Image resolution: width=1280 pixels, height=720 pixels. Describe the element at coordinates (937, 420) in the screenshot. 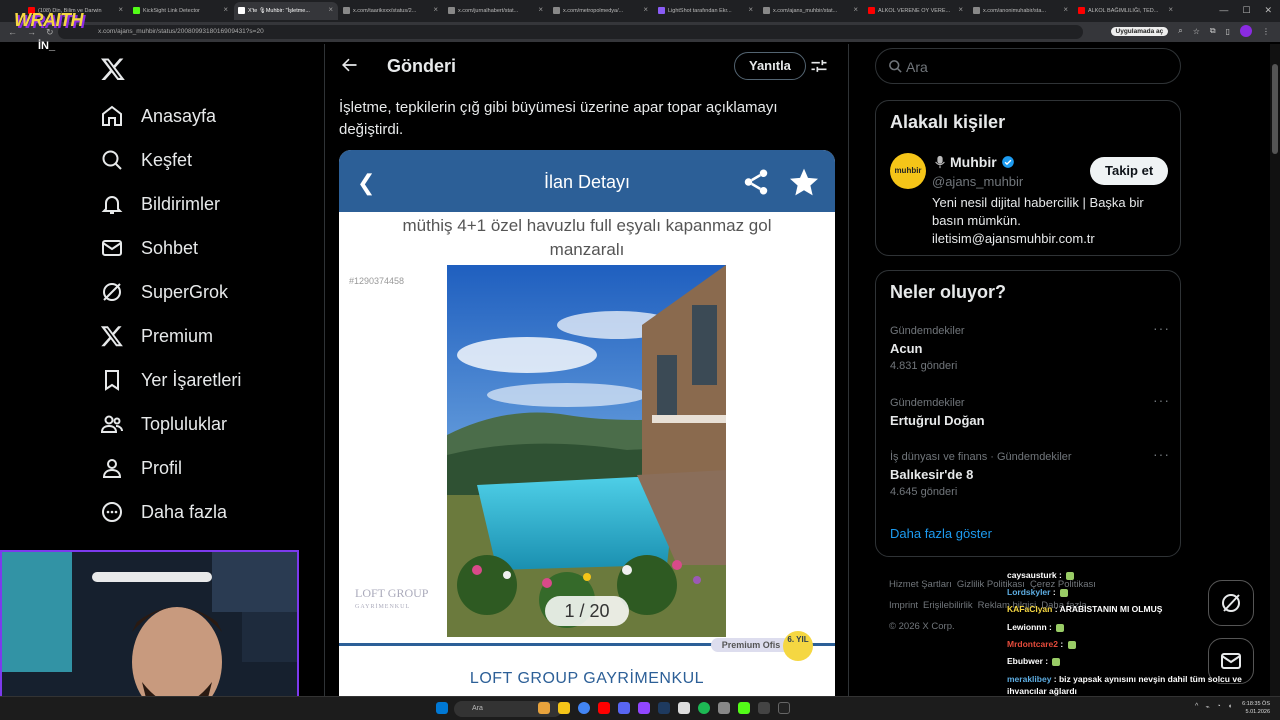

I see `trend-name: Ertuğrul Doğan` at that location.